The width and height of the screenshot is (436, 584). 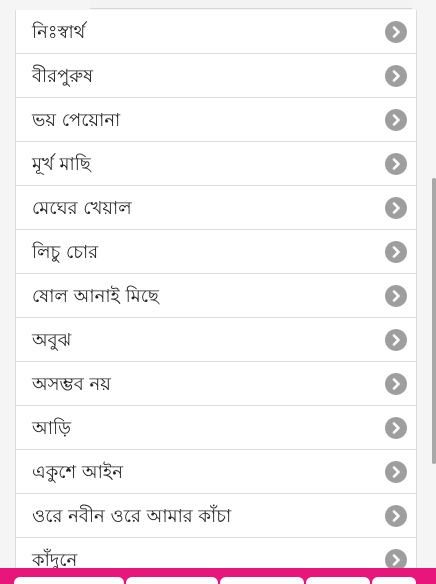 I want to click on list-item-label: ওরে নবীন ওরে আমার কাঁচা, so click(x=132, y=516).